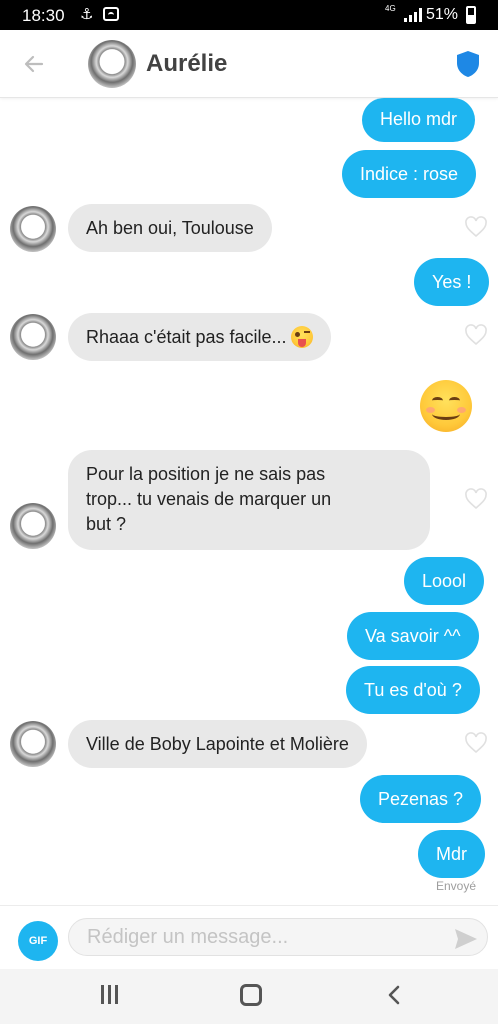 The width and height of the screenshot is (498, 1024). Describe the element at coordinates (109, 994) in the screenshot. I see `recents-icon` at that location.